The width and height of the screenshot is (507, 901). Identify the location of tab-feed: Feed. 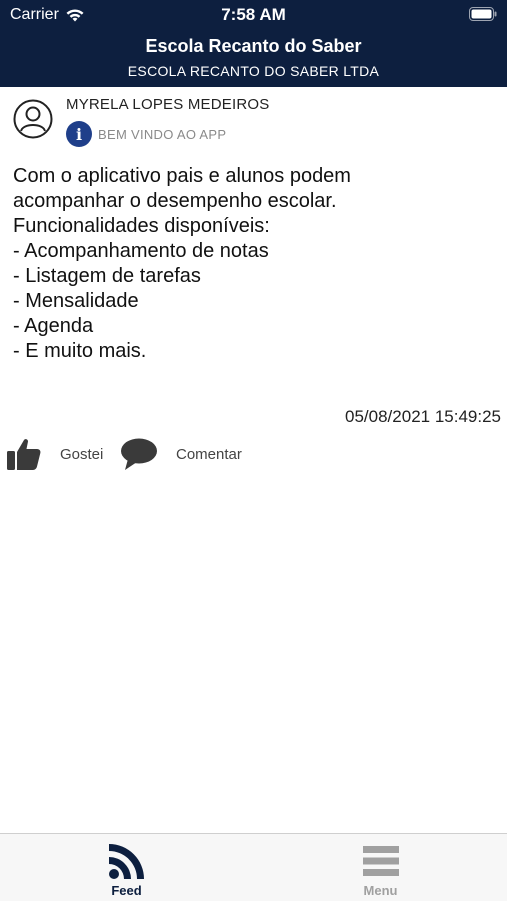
(126, 867).